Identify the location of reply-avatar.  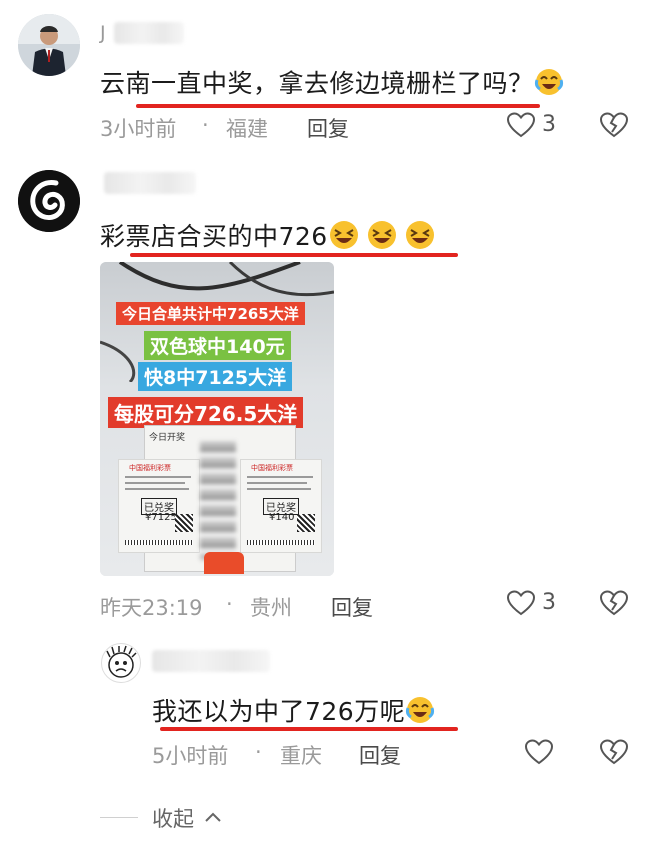
(121, 663).